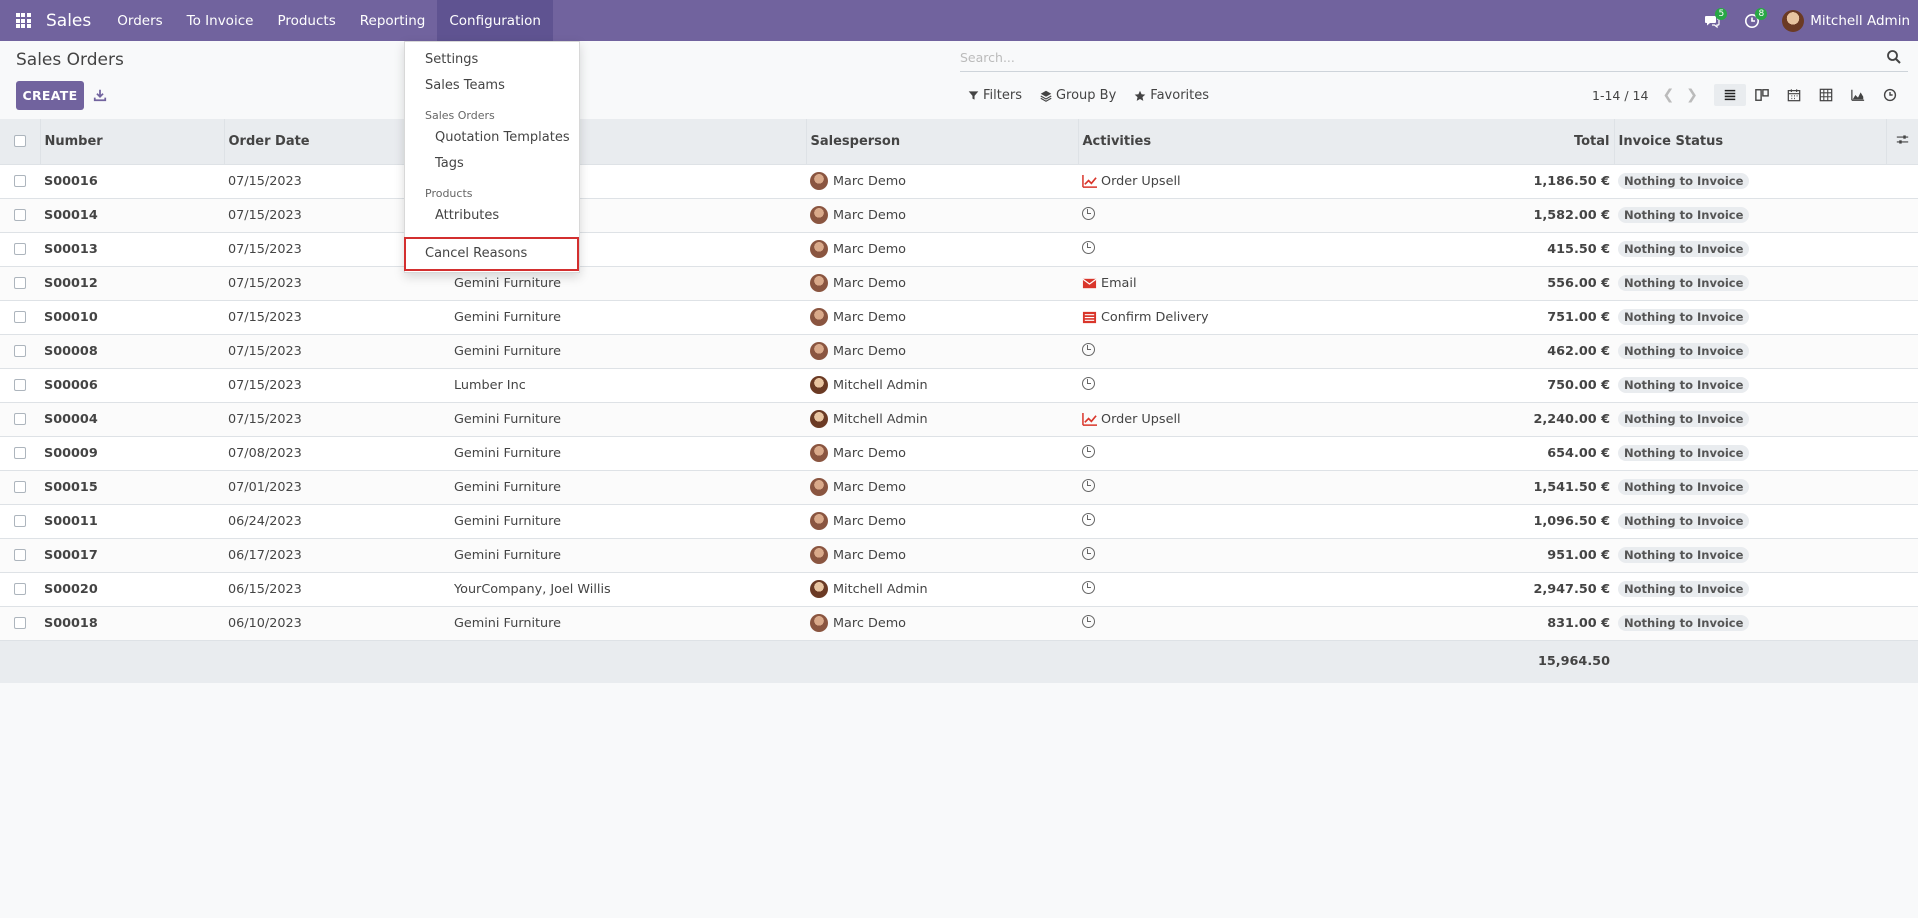 The width and height of the screenshot is (1918, 918). I want to click on pager-next-icon: ❯, so click(1692, 95).